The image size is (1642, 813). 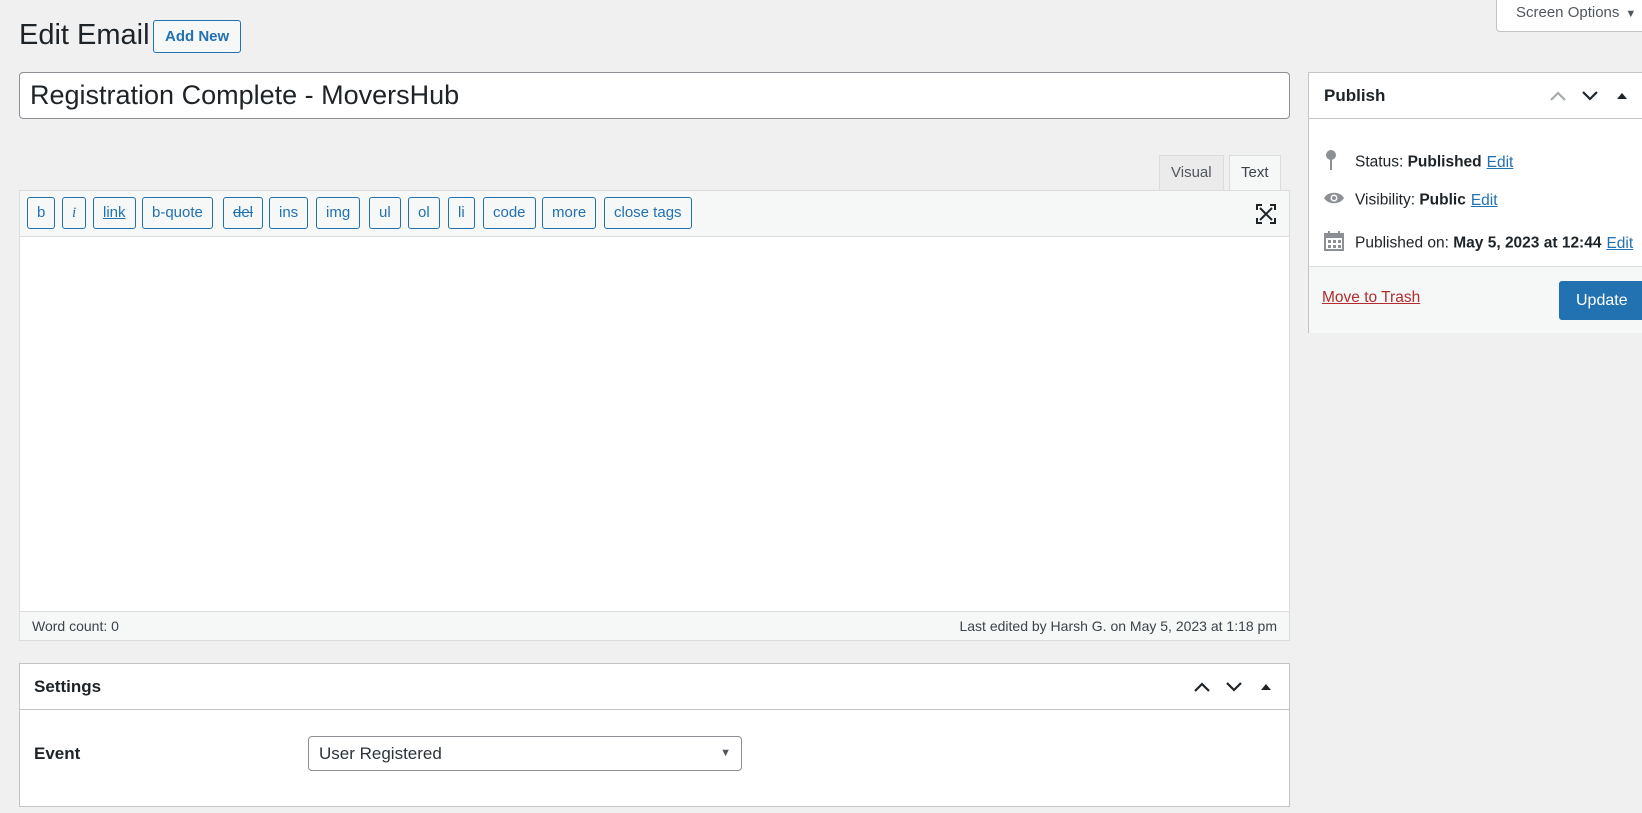 I want to click on qt-ins-button: ins, so click(x=289, y=213).